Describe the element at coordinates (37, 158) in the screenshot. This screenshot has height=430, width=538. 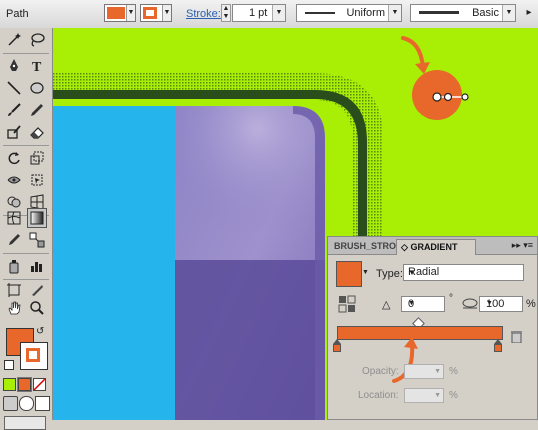
I see `scale-tool-icon` at that location.